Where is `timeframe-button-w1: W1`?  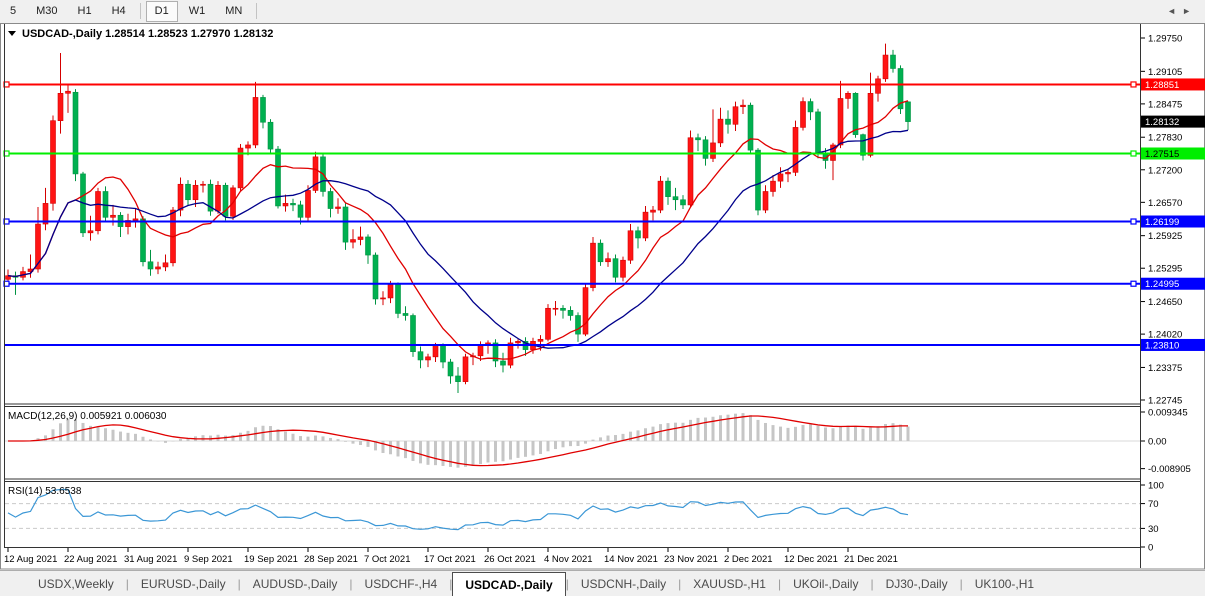 timeframe-button-w1: W1 is located at coordinates (197, 11).